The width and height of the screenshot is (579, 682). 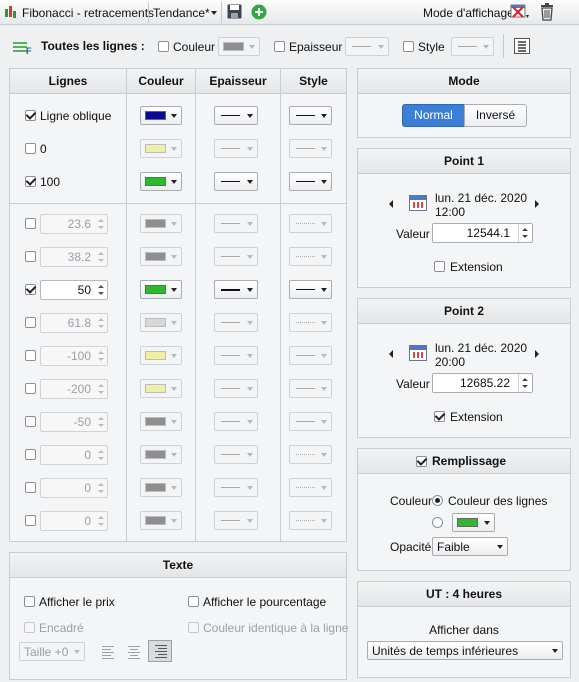 I want to click on all-lines-thickness-select, so click(x=367, y=46).